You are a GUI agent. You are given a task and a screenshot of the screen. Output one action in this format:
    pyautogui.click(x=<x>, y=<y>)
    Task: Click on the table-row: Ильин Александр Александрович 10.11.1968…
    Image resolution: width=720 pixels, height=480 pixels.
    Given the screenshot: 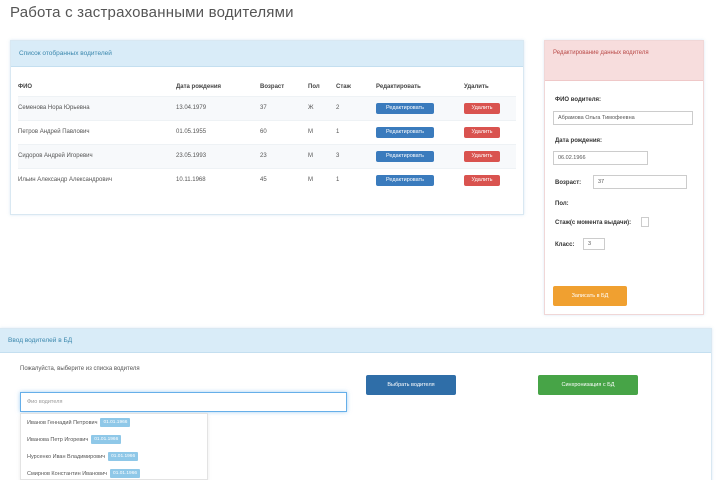 What is the action you would take?
    pyautogui.click(x=267, y=179)
    